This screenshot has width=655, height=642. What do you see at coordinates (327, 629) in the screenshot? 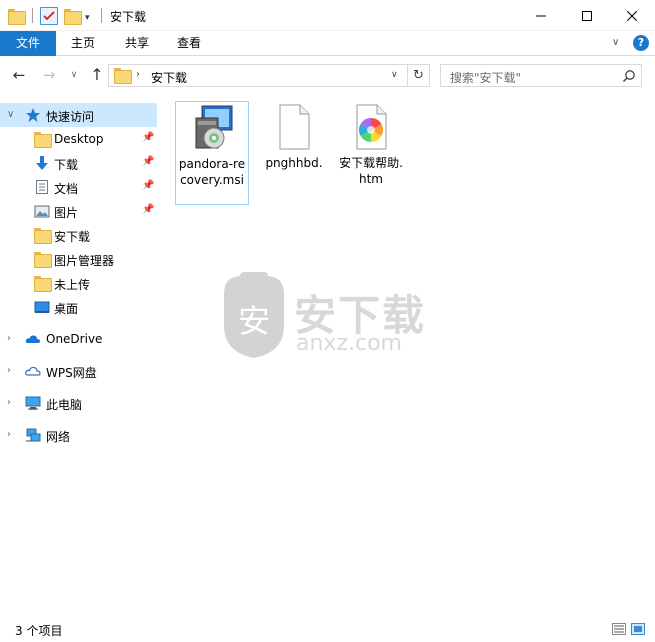
I see `status-bar: 3 个项目` at bounding box center [327, 629].